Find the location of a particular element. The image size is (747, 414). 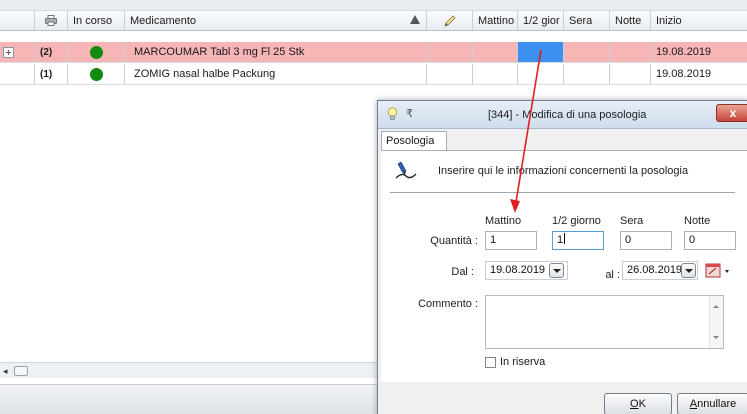

header-edit-col is located at coordinates (450, 20).